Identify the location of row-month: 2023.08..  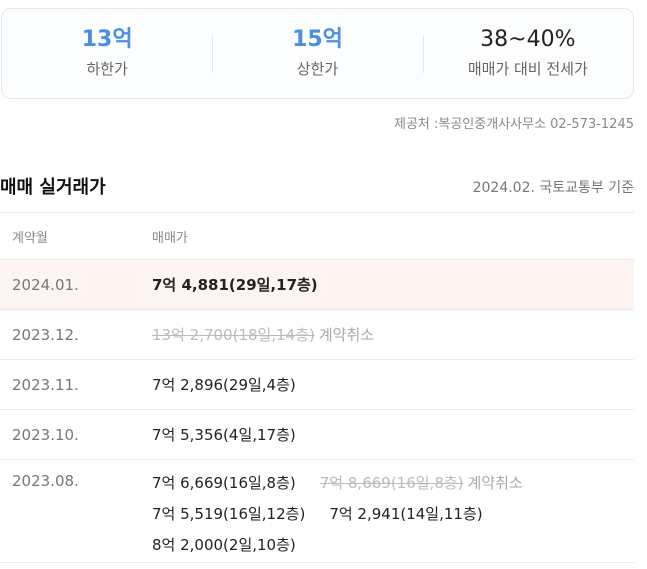
(45, 481).